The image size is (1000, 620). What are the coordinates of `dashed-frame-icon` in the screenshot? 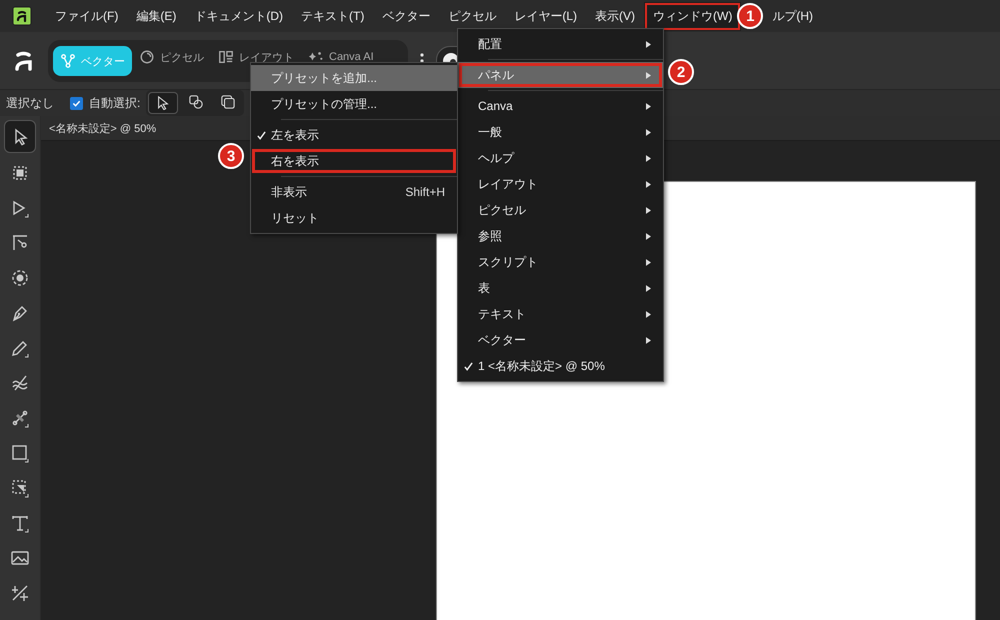 It's located at (20, 488).